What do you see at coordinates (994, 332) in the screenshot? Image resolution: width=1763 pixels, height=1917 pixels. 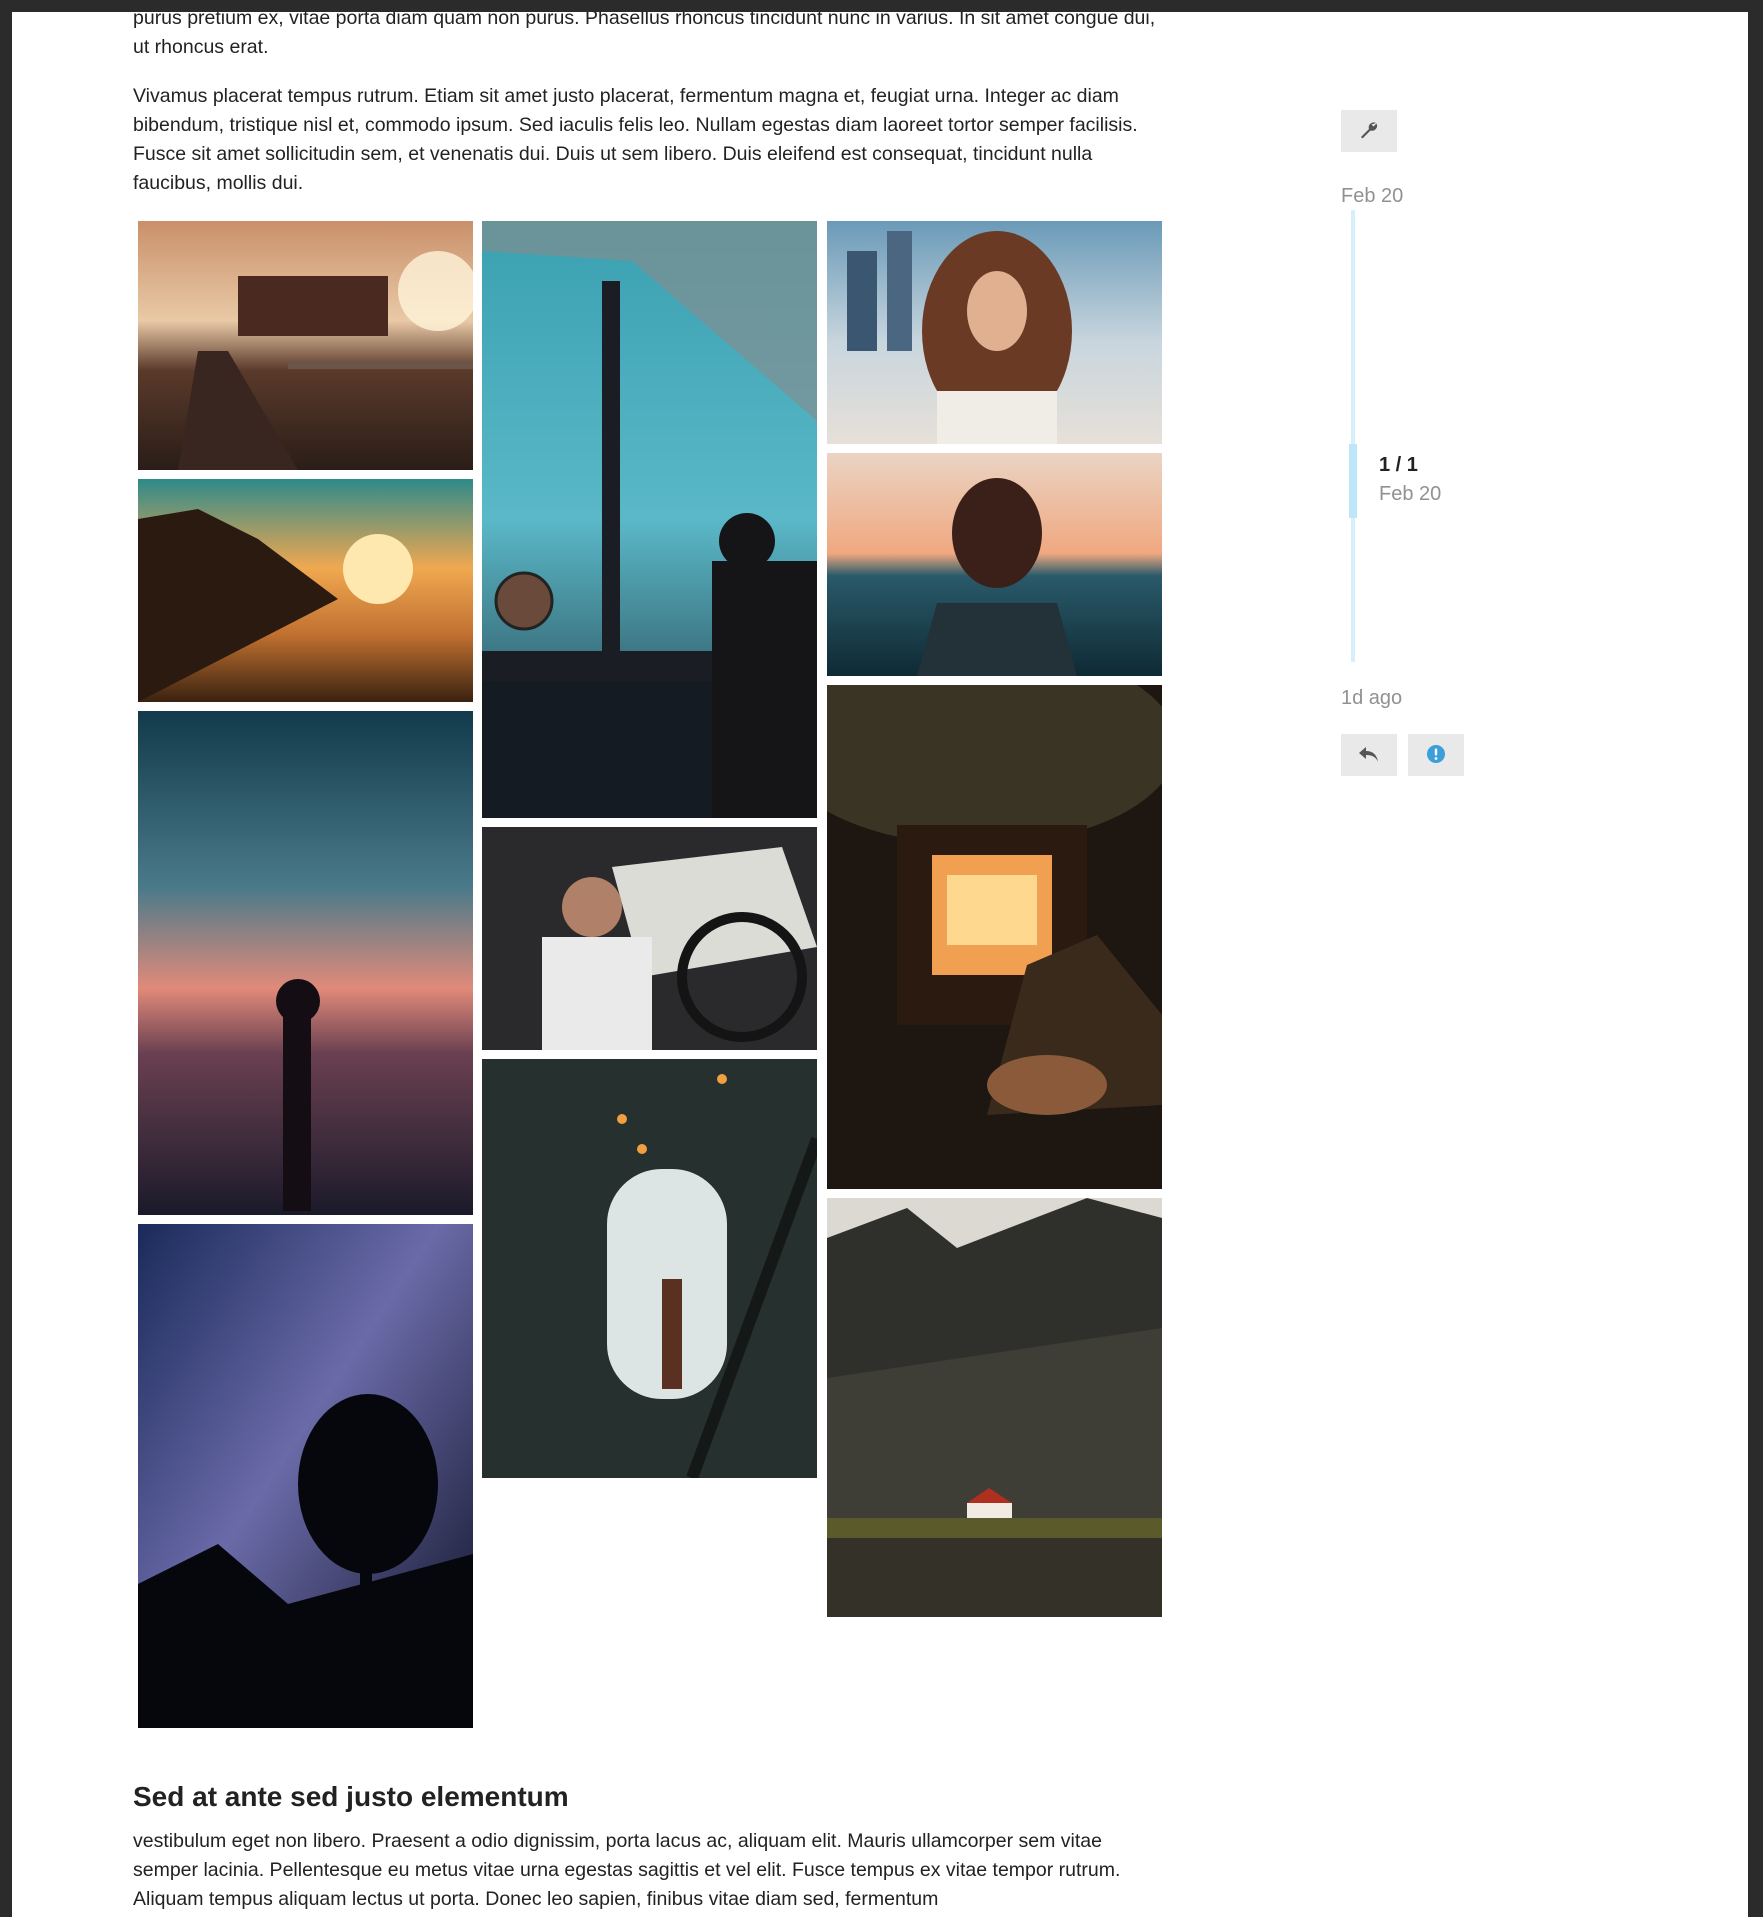 I see `windswept-hair-photo` at bounding box center [994, 332].